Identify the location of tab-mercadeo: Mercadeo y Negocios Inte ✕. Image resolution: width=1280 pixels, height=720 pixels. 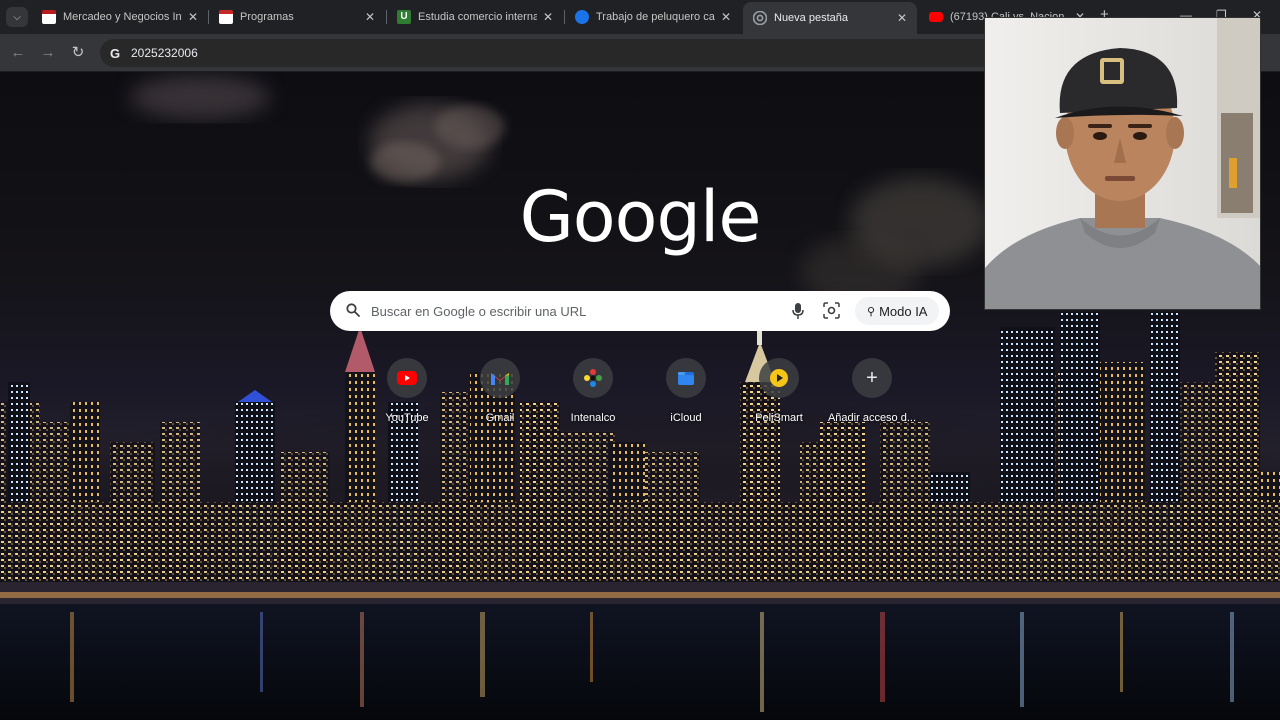
(120, 17).